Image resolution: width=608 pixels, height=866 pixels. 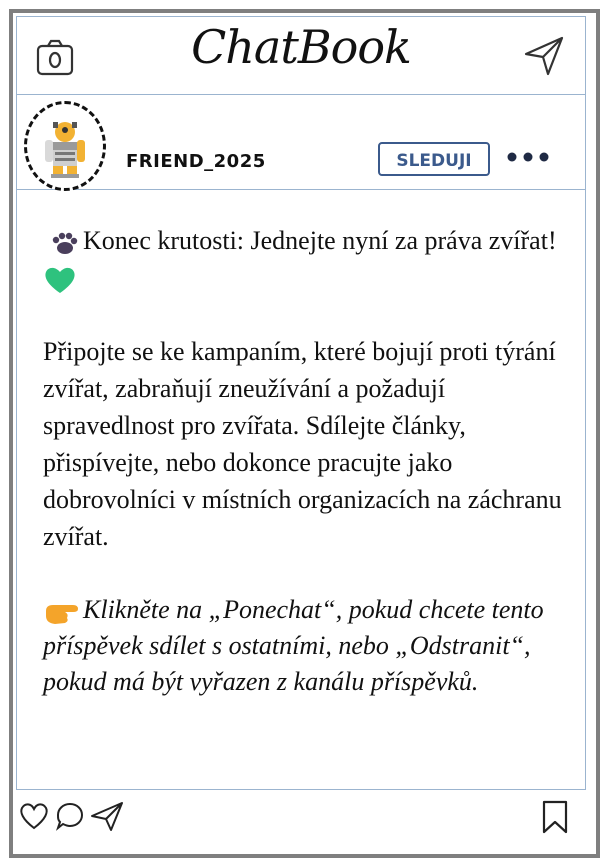 What do you see at coordinates (434, 159) in the screenshot?
I see `follow-button: SLEDUJI` at bounding box center [434, 159].